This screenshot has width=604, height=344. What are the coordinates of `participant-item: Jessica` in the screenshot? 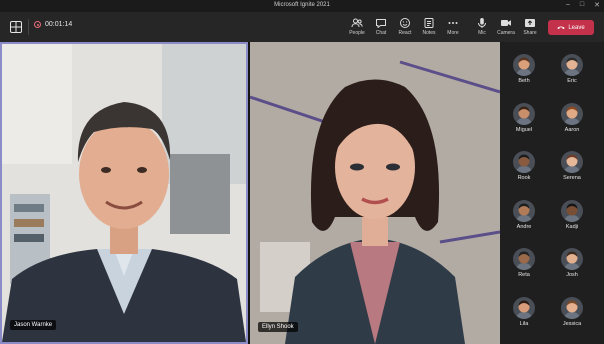 It's located at (572, 311).